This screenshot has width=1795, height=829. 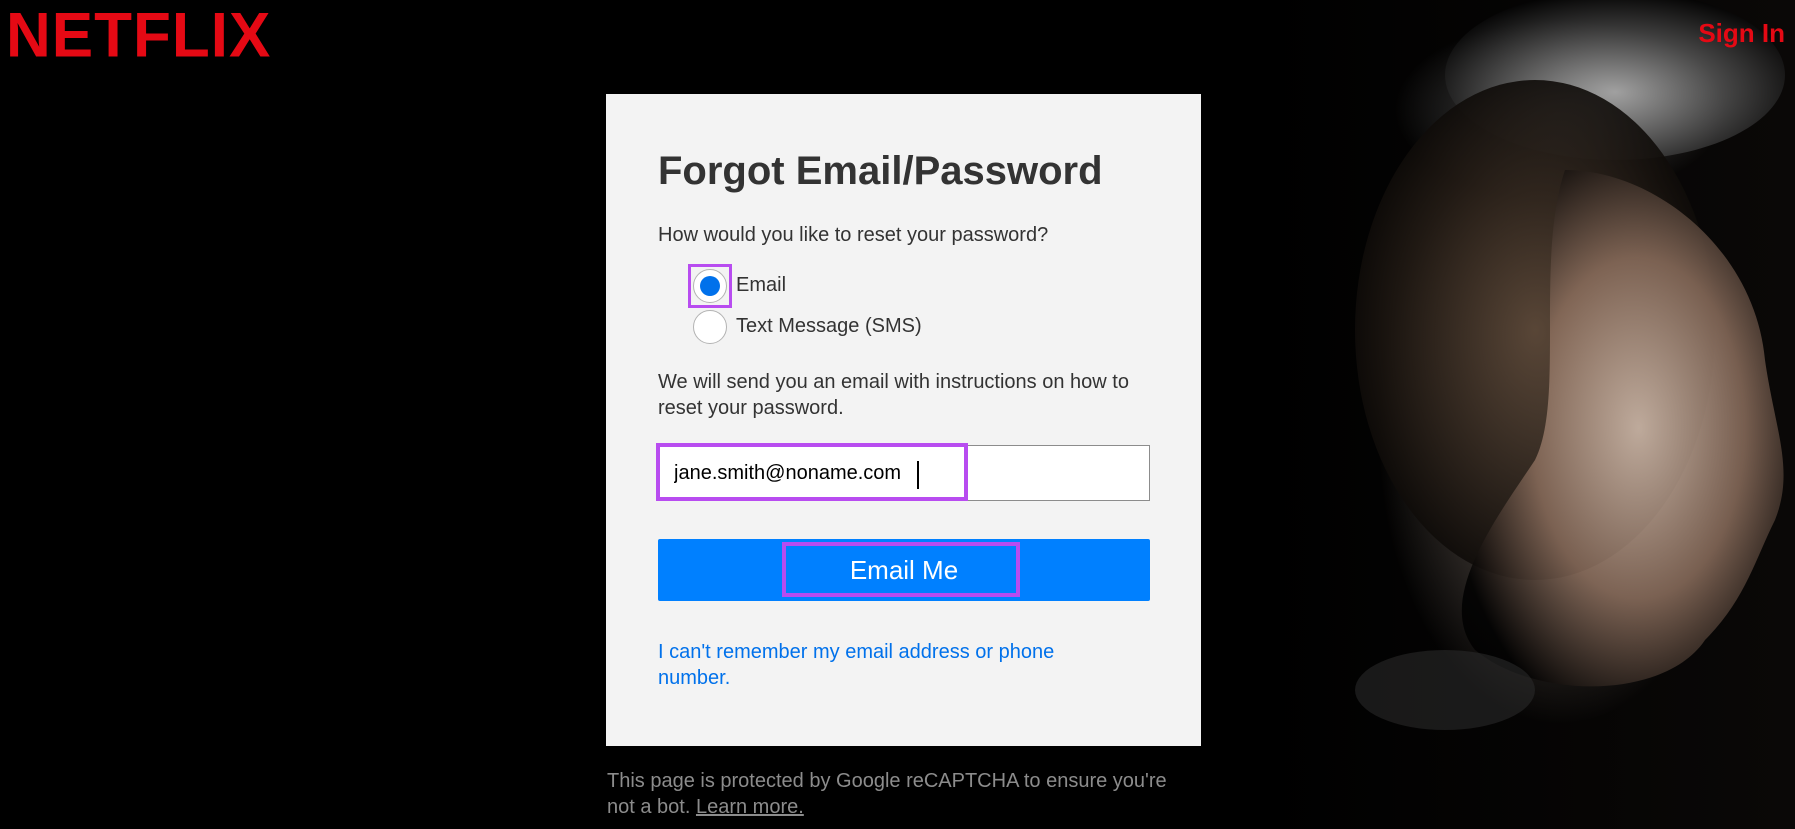 I want to click on option-sms: Text Message (SMS), so click(x=918, y=326).